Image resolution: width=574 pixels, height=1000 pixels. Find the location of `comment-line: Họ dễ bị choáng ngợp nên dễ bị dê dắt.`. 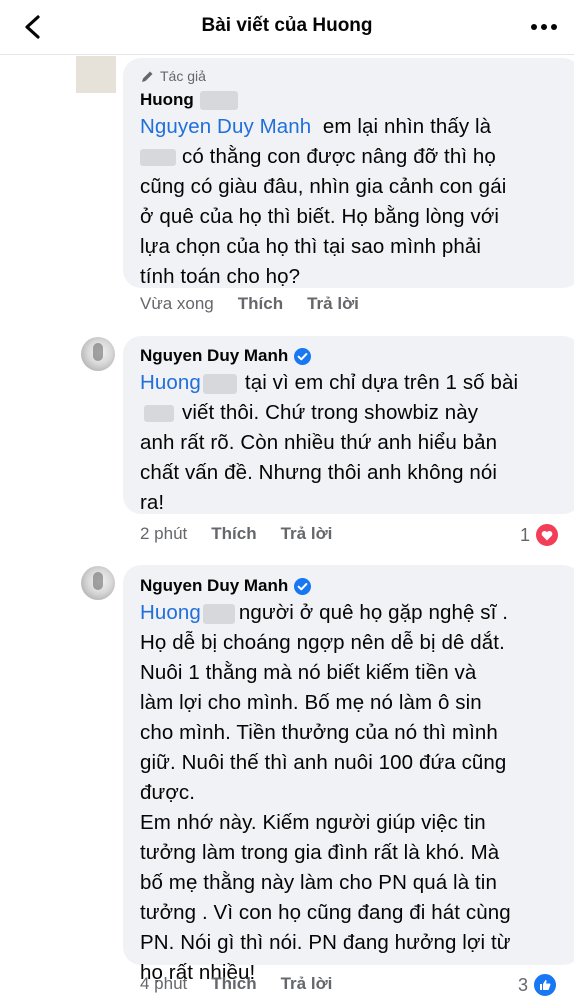

comment-line: Họ dễ bị choáng ngợp nên dễ bị dê dắt. is located at coordinates (322, 642).